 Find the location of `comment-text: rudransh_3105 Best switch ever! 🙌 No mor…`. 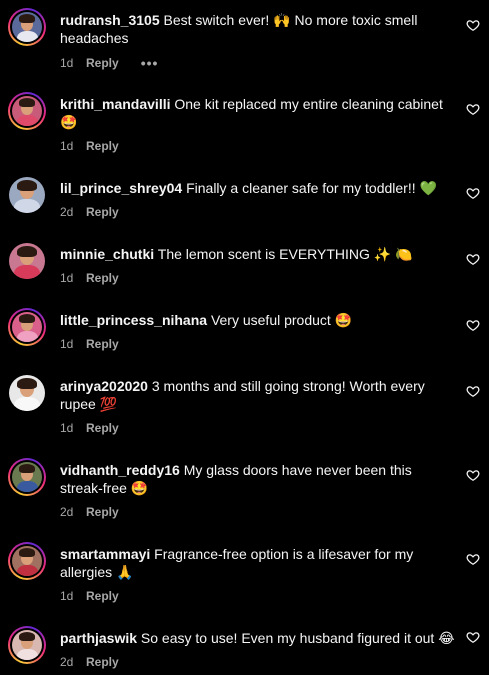

comment-text: rudransh_3105 Best switch ever! 🙌 No mor… is located at coordinates (257, 29).